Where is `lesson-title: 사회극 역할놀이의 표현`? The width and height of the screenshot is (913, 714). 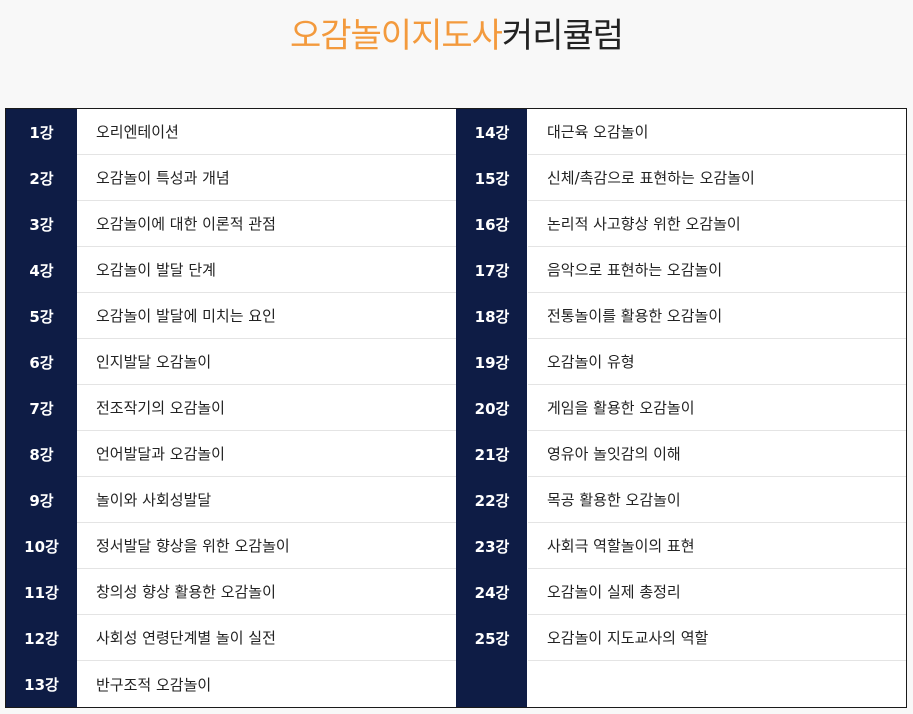 lesson-title: 사회극 역할놀이의 표현 is located at coordinates (717, 546).